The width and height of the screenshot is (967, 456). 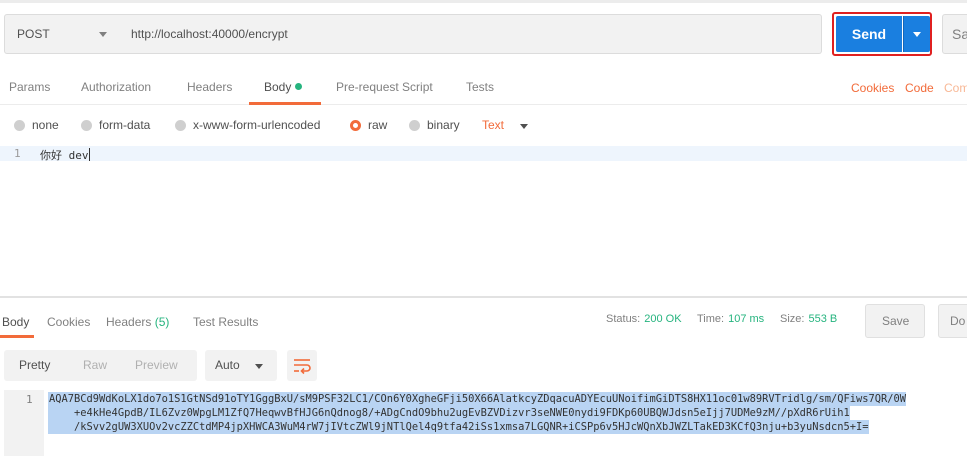 What do you see at coordinates (209, 34) in the screenshot?
I see `url-value: http://localhost:40000/encrypt` at bounding box center [209, 34].